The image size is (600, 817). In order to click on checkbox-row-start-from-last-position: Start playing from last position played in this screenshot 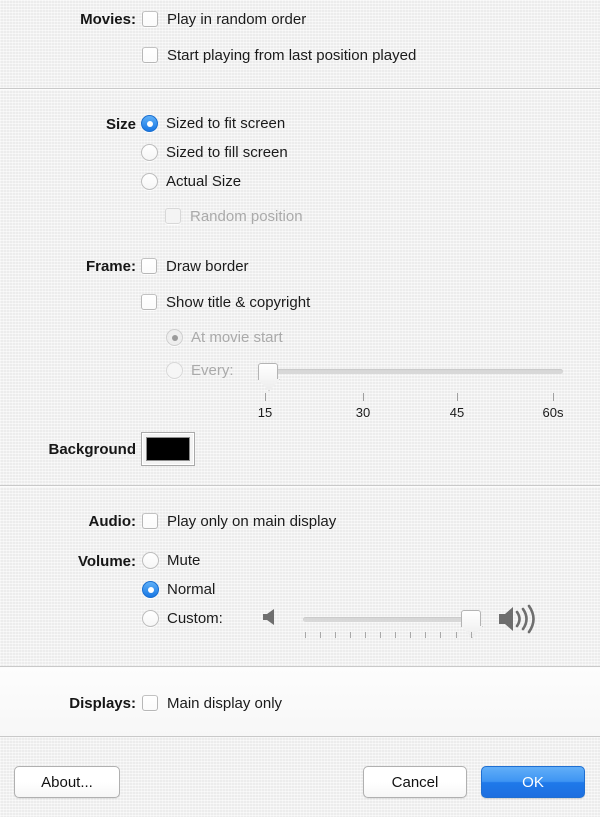, I will do `click(279, 55)`.